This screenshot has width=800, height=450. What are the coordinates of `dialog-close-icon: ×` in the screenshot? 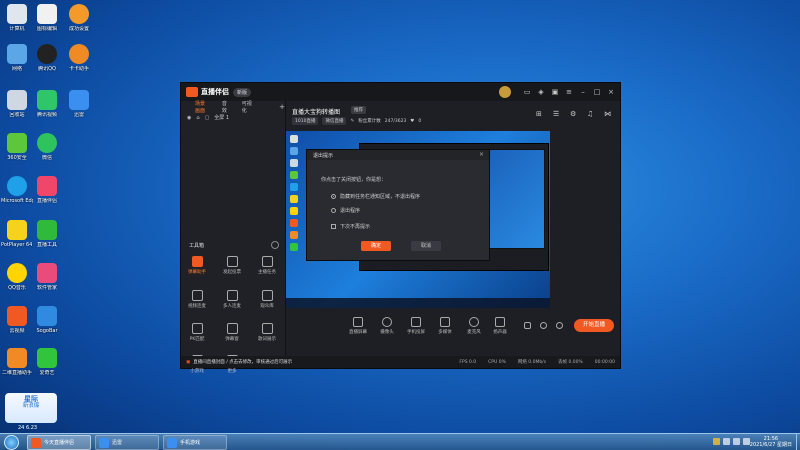 It's located at (481, 154).